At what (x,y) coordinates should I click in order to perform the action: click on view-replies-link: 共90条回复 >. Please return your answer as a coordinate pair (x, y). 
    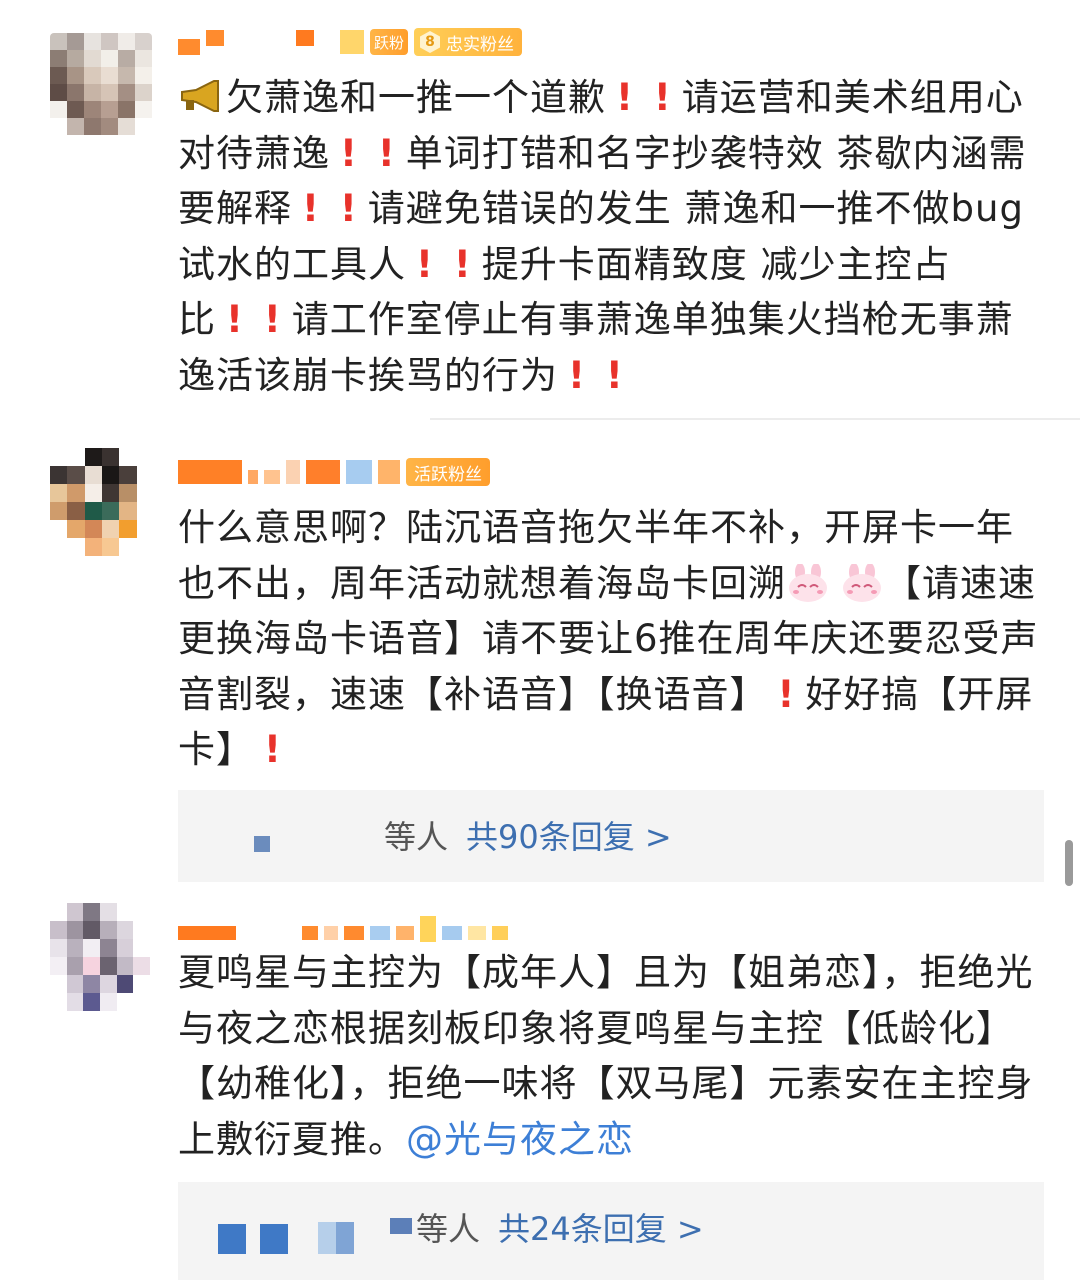
    Looking at the image, I should click on (569, 837).